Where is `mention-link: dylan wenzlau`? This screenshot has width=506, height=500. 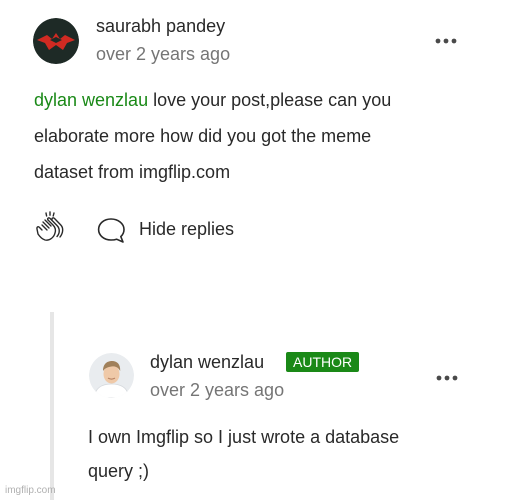
mention-link: dylan wenzlau is located at coordinates (91, 100).